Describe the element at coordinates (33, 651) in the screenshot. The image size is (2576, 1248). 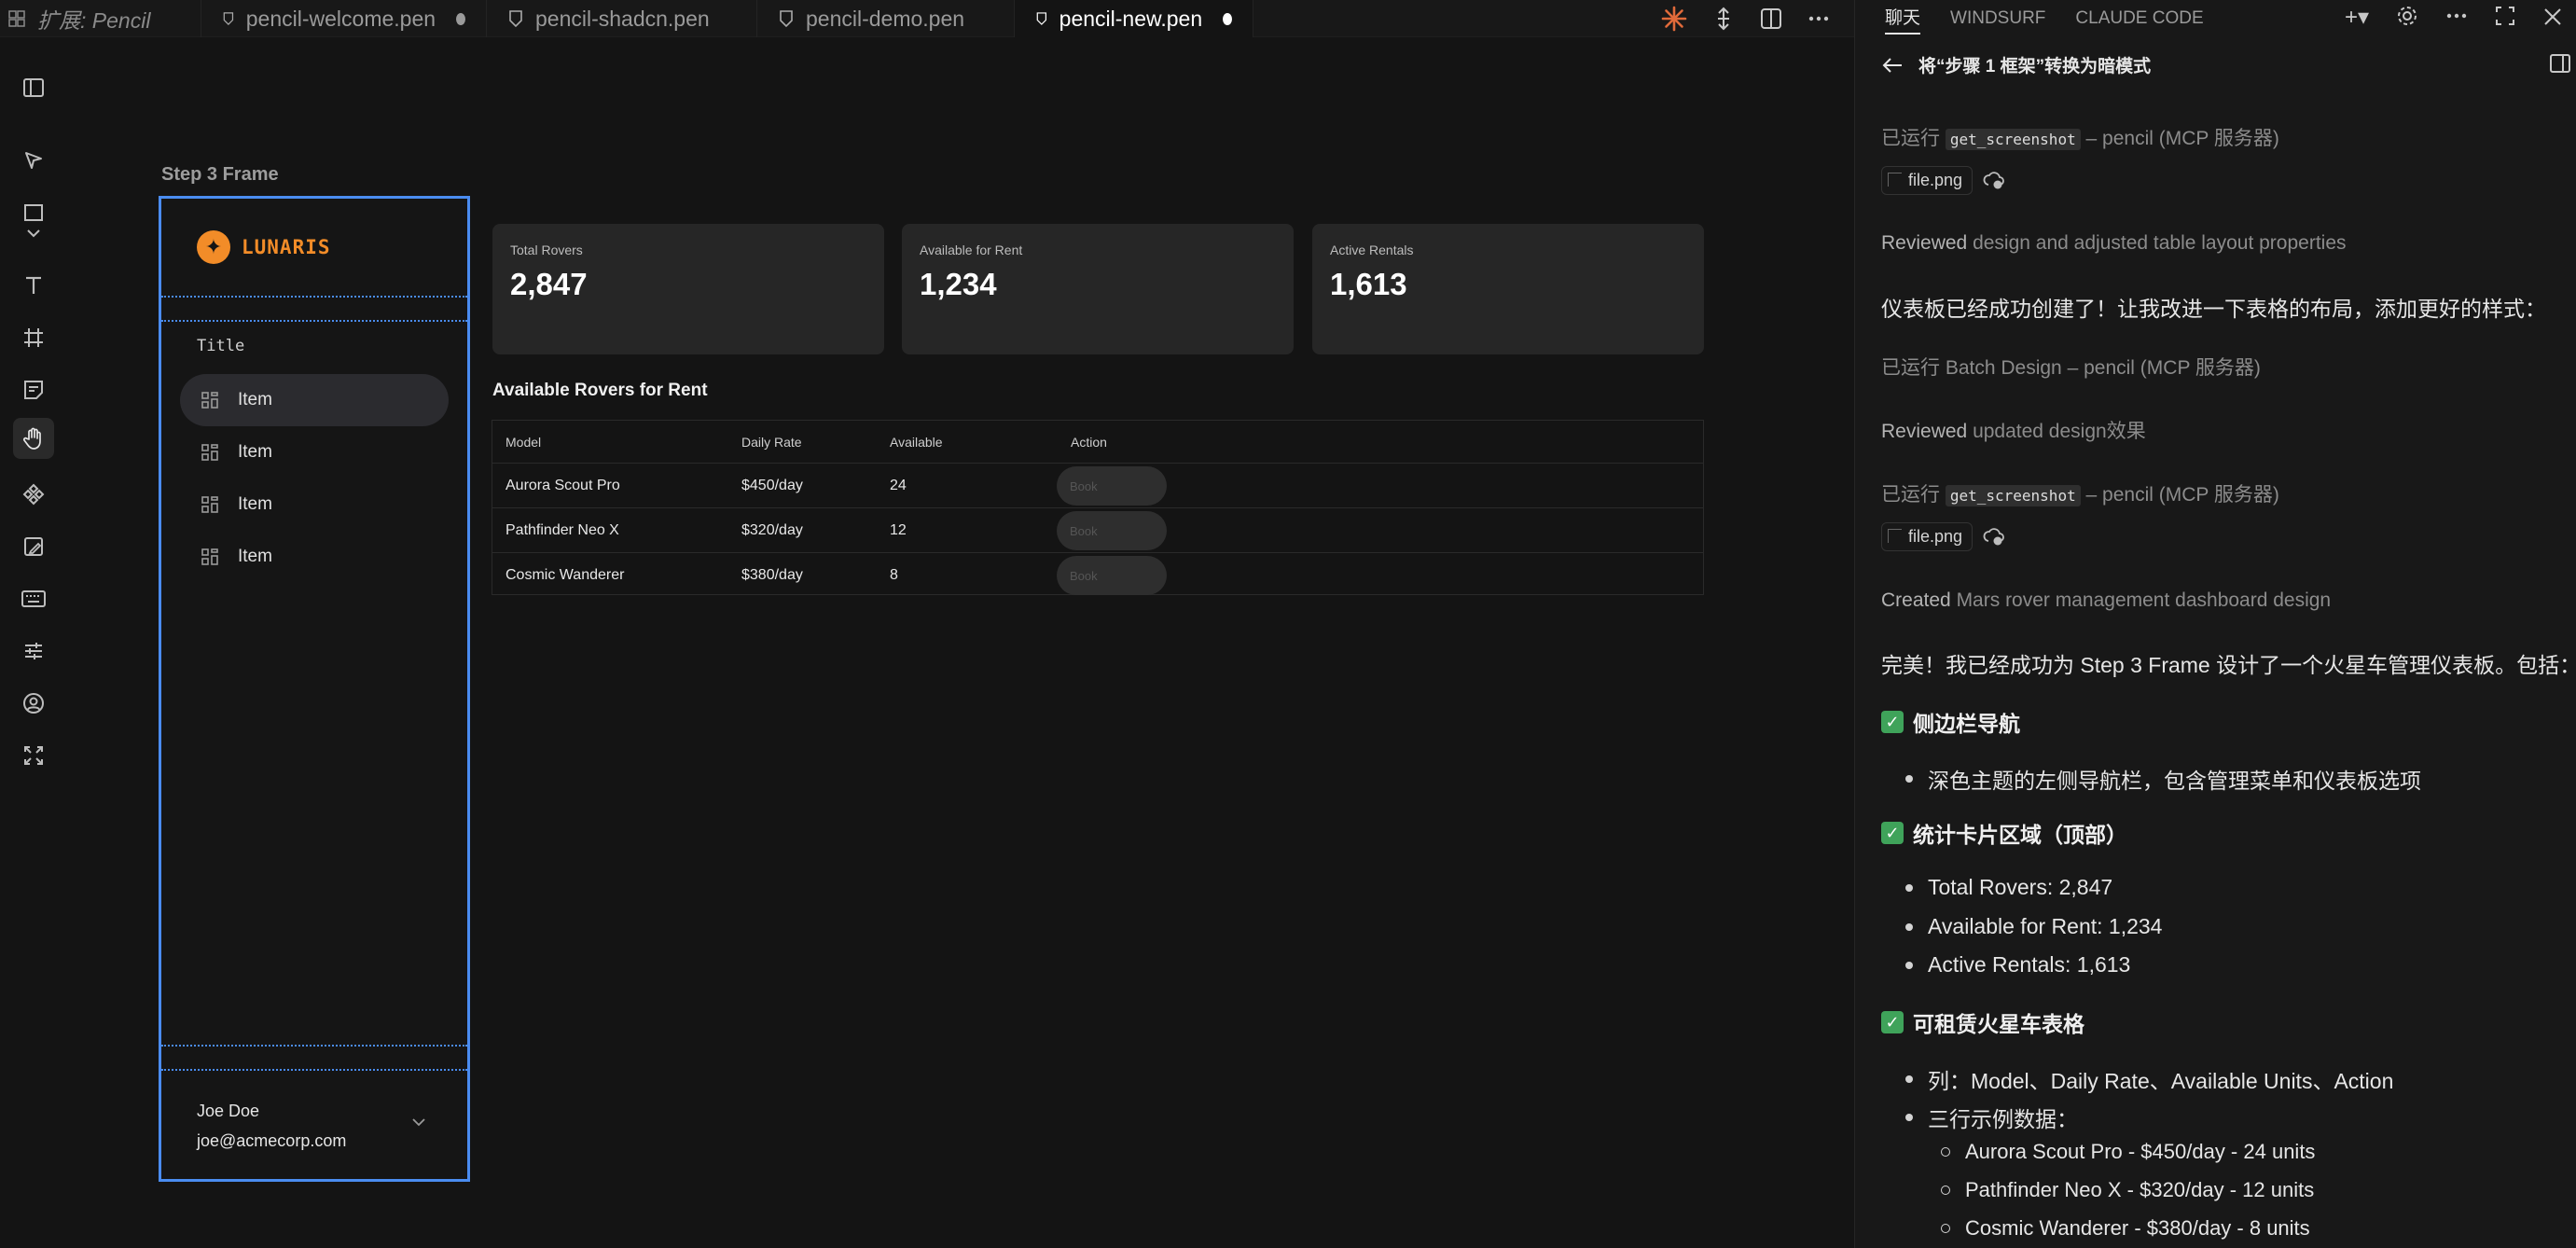
I see `adjustments-icon` at that location.